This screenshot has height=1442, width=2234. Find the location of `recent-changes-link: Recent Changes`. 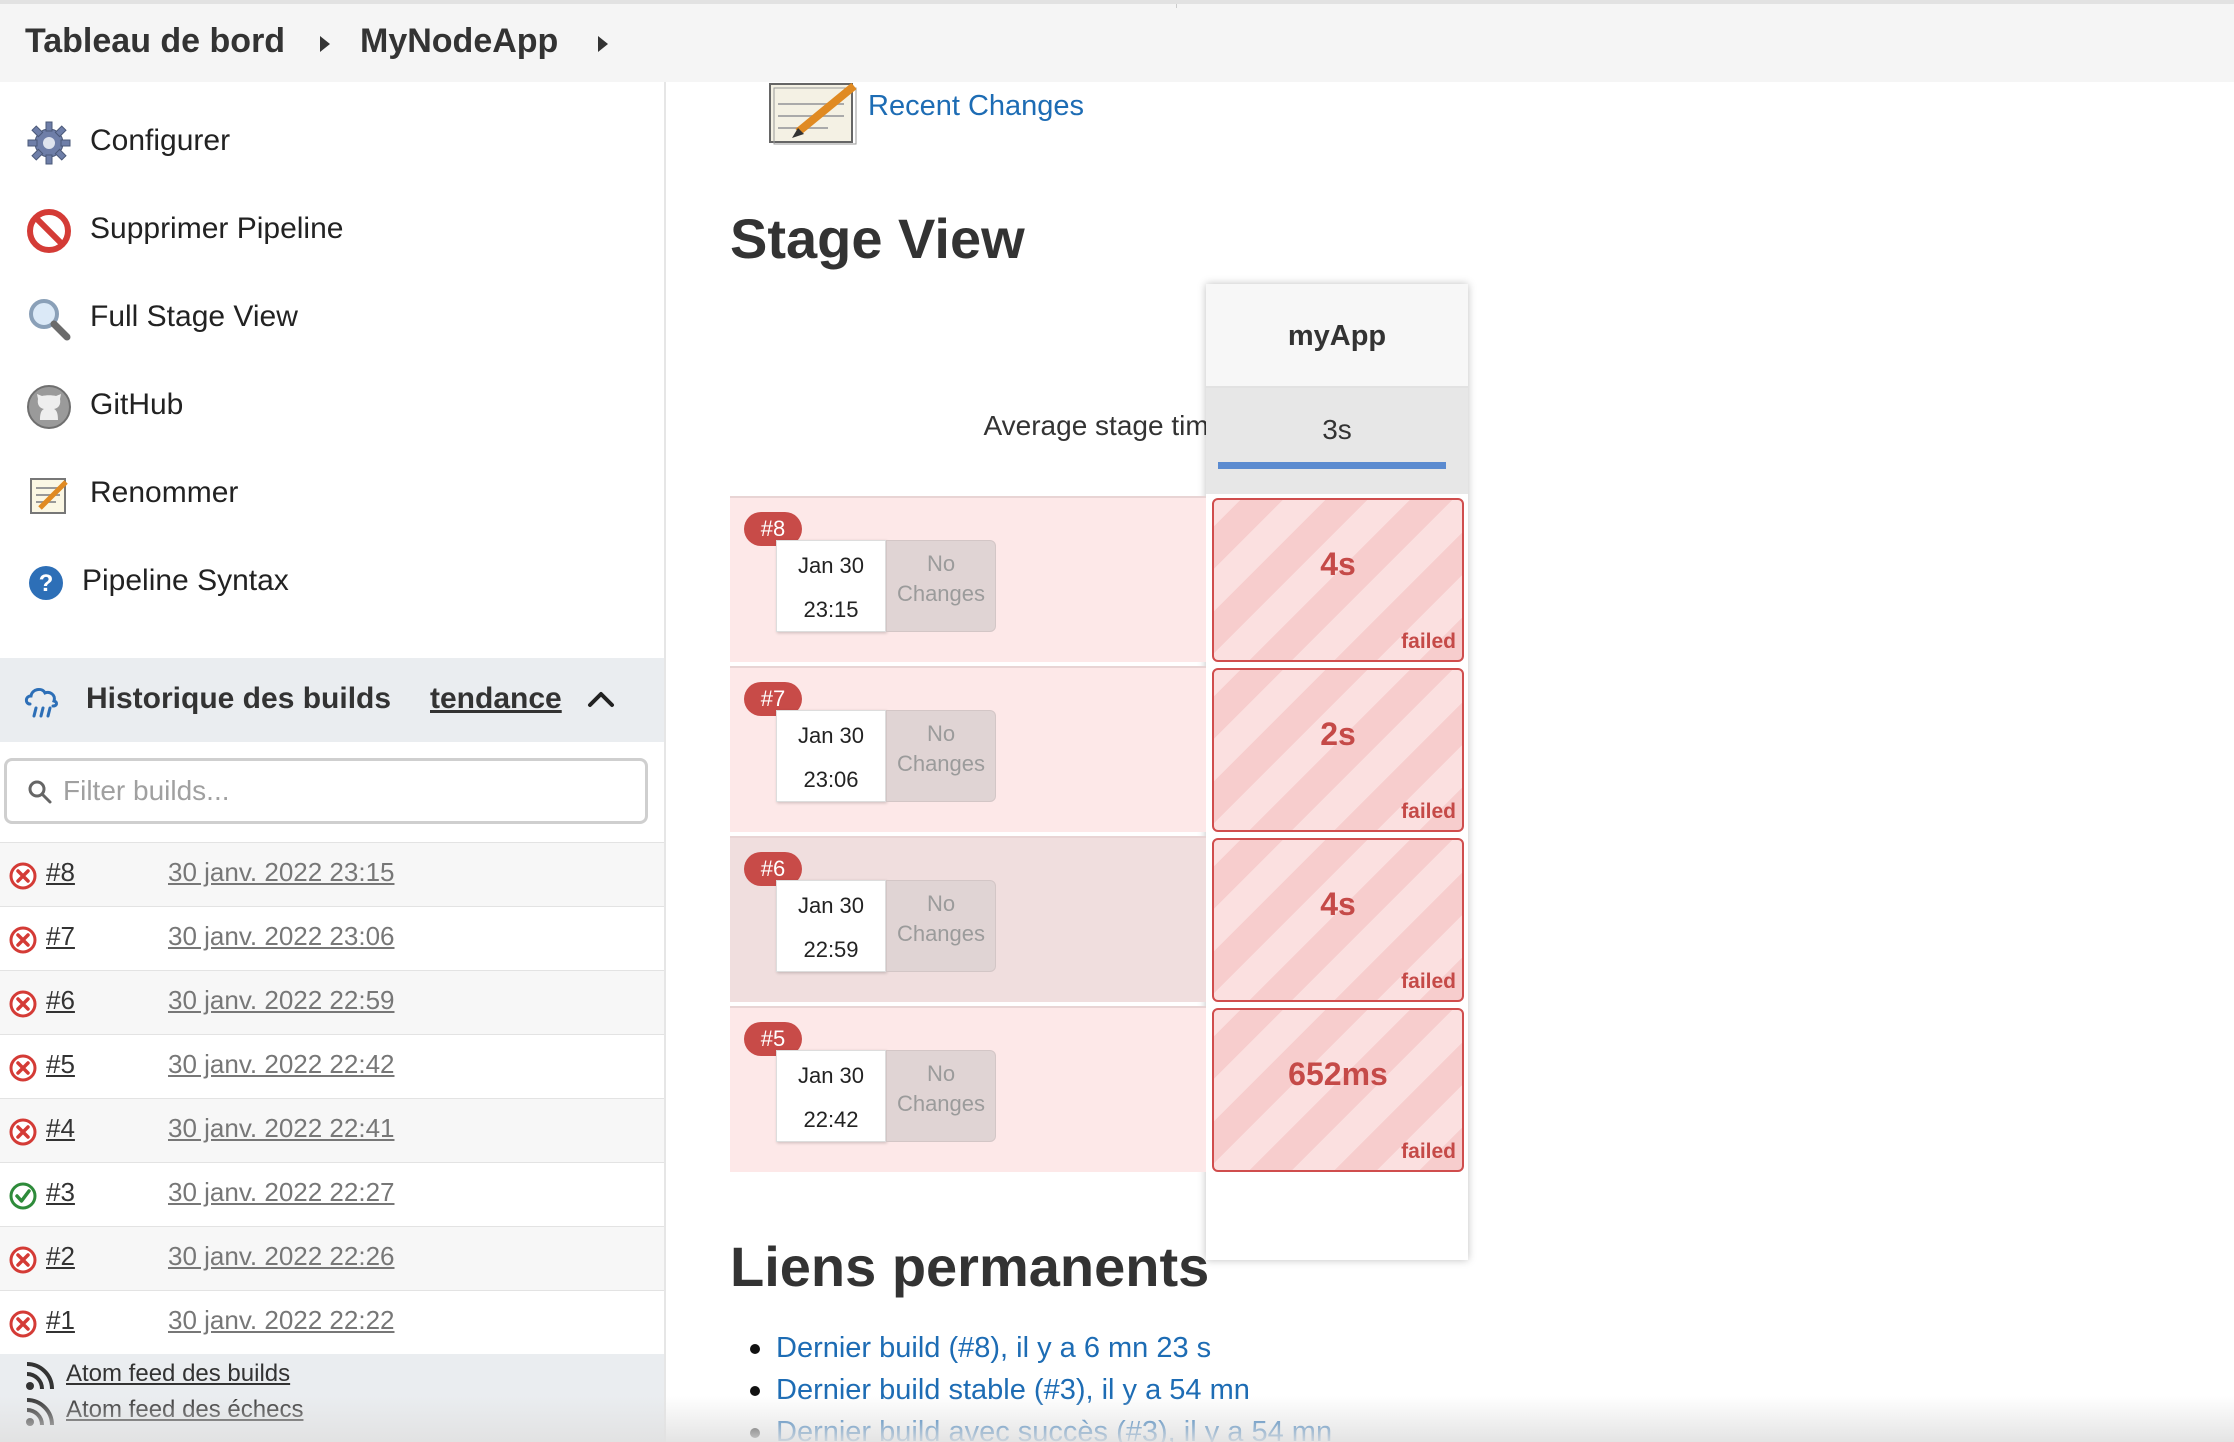

recent-changes-link: Recent Changes is located at coordinates (976, 106).